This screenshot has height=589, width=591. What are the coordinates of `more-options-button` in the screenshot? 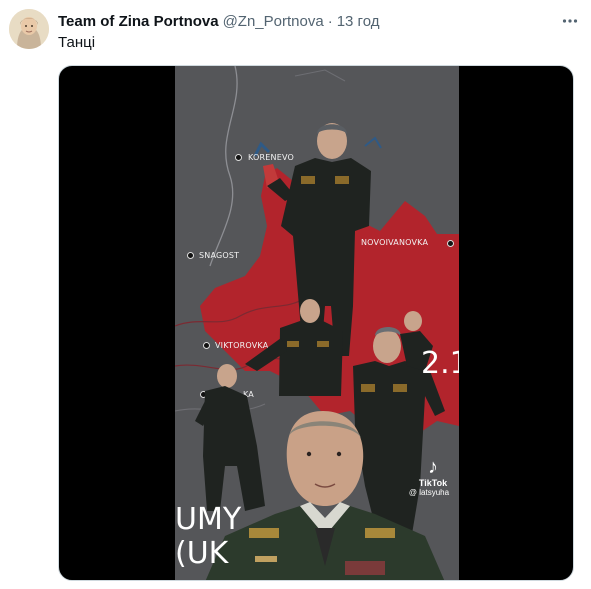 It's located at (570, 21).